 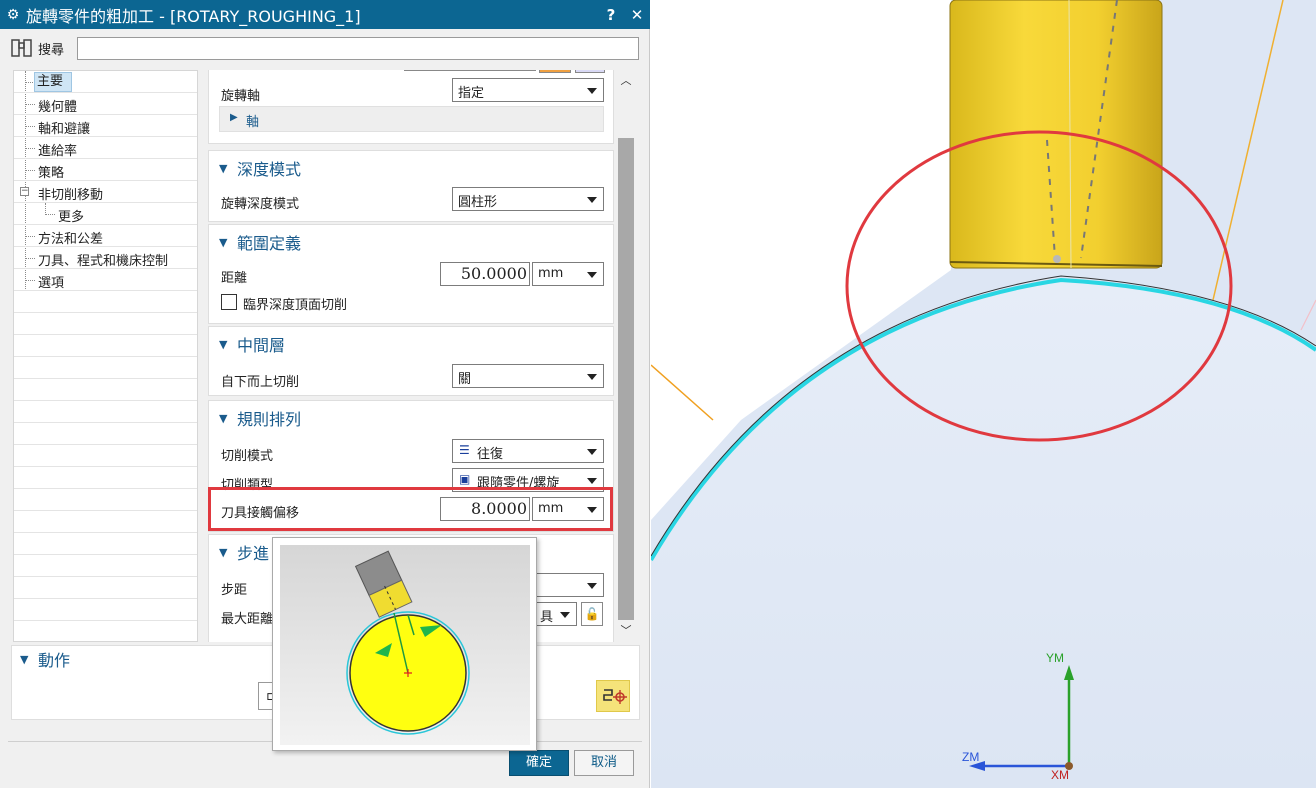 What do you see at coordinates (51, 50) in the screenshot?
I see `search-label: 搜尋` at bounding box center [51, 50].